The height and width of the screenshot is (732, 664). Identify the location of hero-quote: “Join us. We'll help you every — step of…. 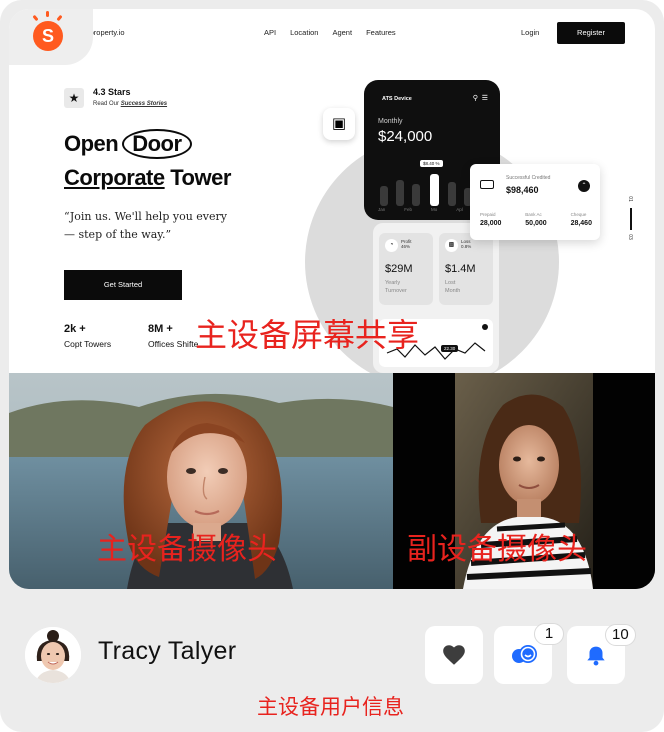
(159, 226).